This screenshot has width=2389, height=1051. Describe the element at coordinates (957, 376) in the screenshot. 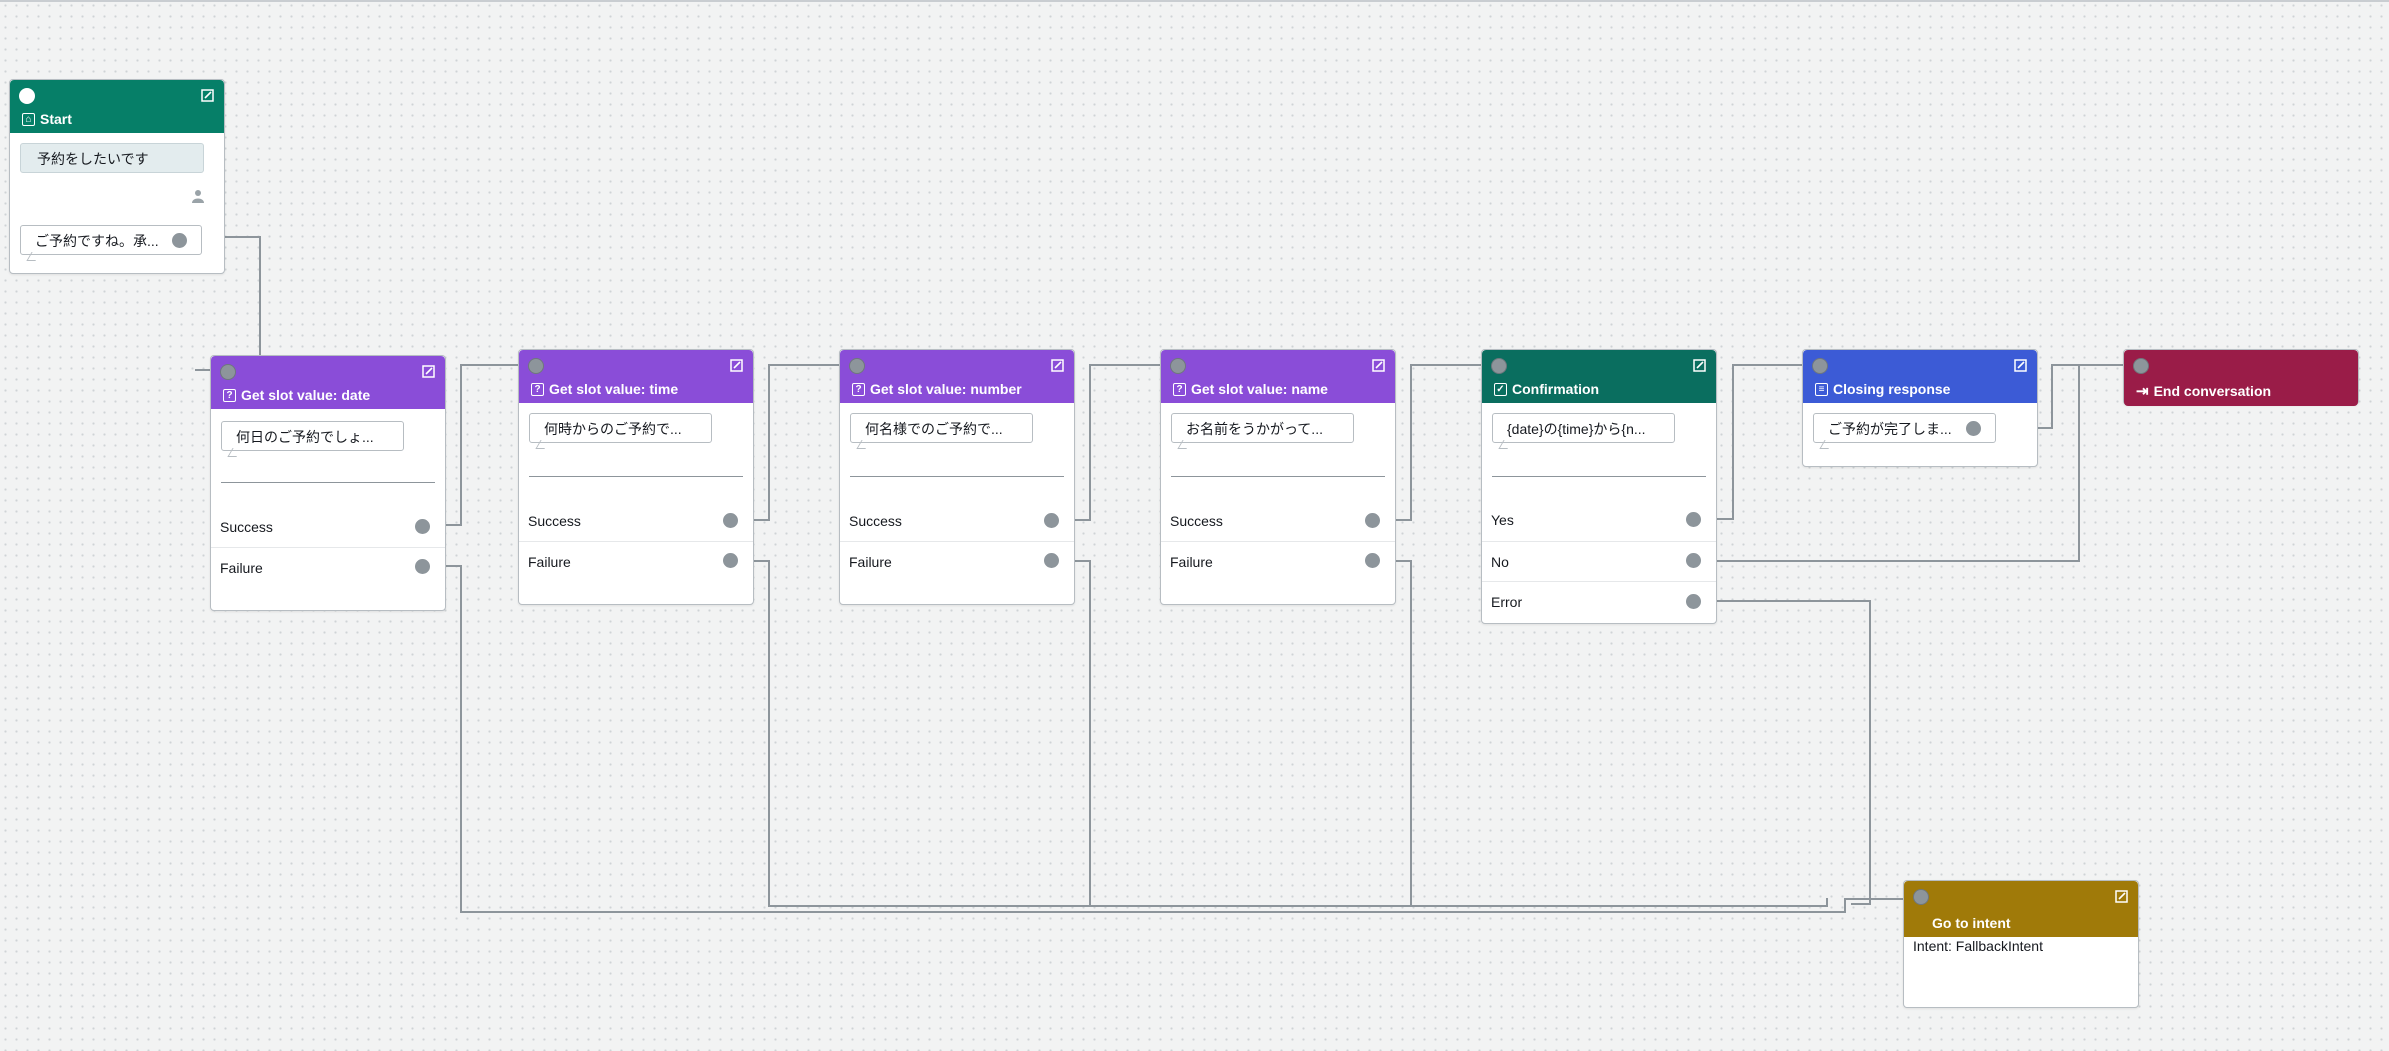

I see `node-slot-number-header: ? Get slot value: number` at that location.